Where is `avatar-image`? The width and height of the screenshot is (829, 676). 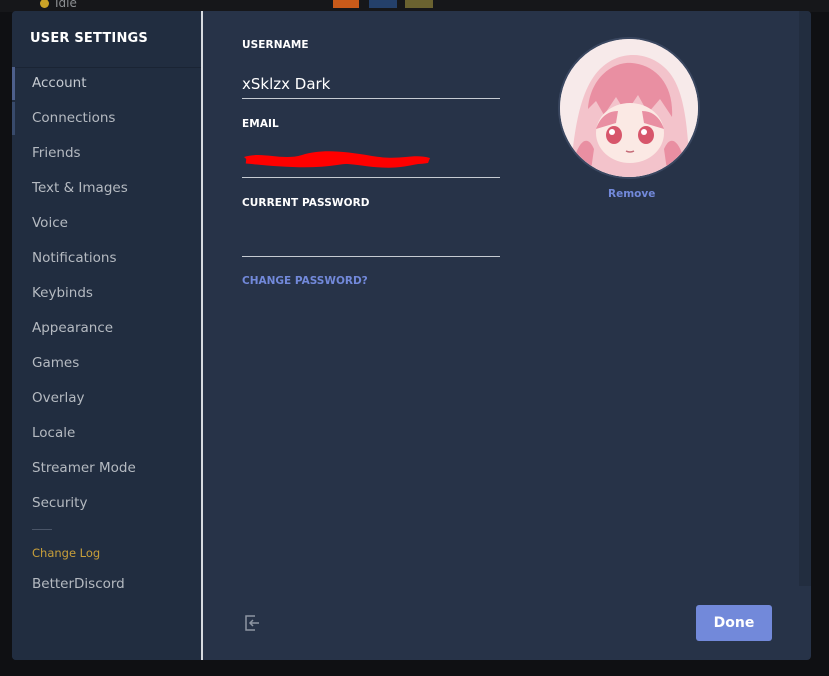 avatar-image is located at coordinates (629, 108).